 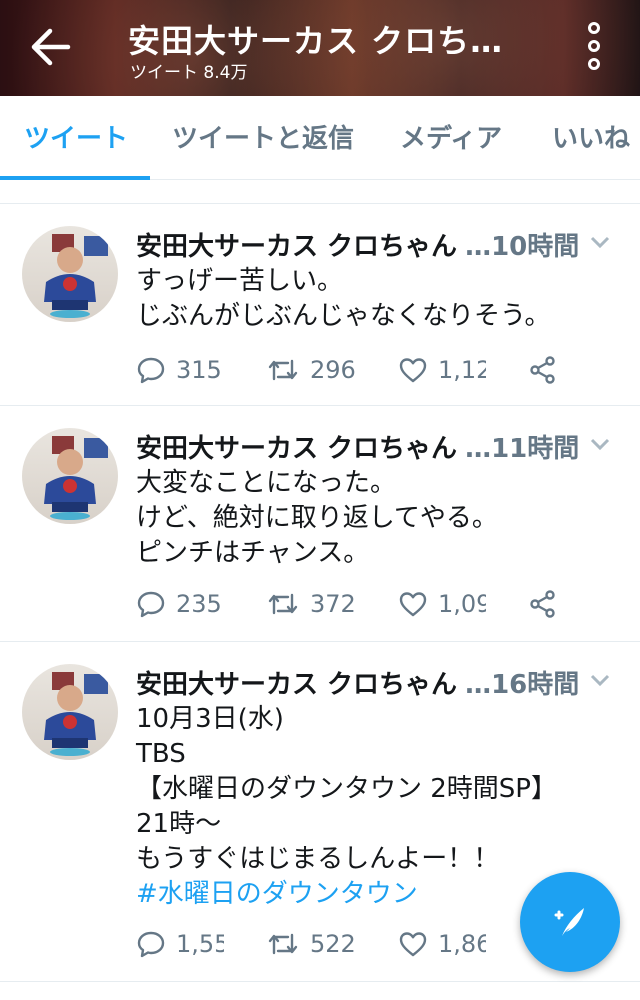 I want to click on tweet-line: もうすぐはじまるしんよー！！, so click(x=318, y=859).